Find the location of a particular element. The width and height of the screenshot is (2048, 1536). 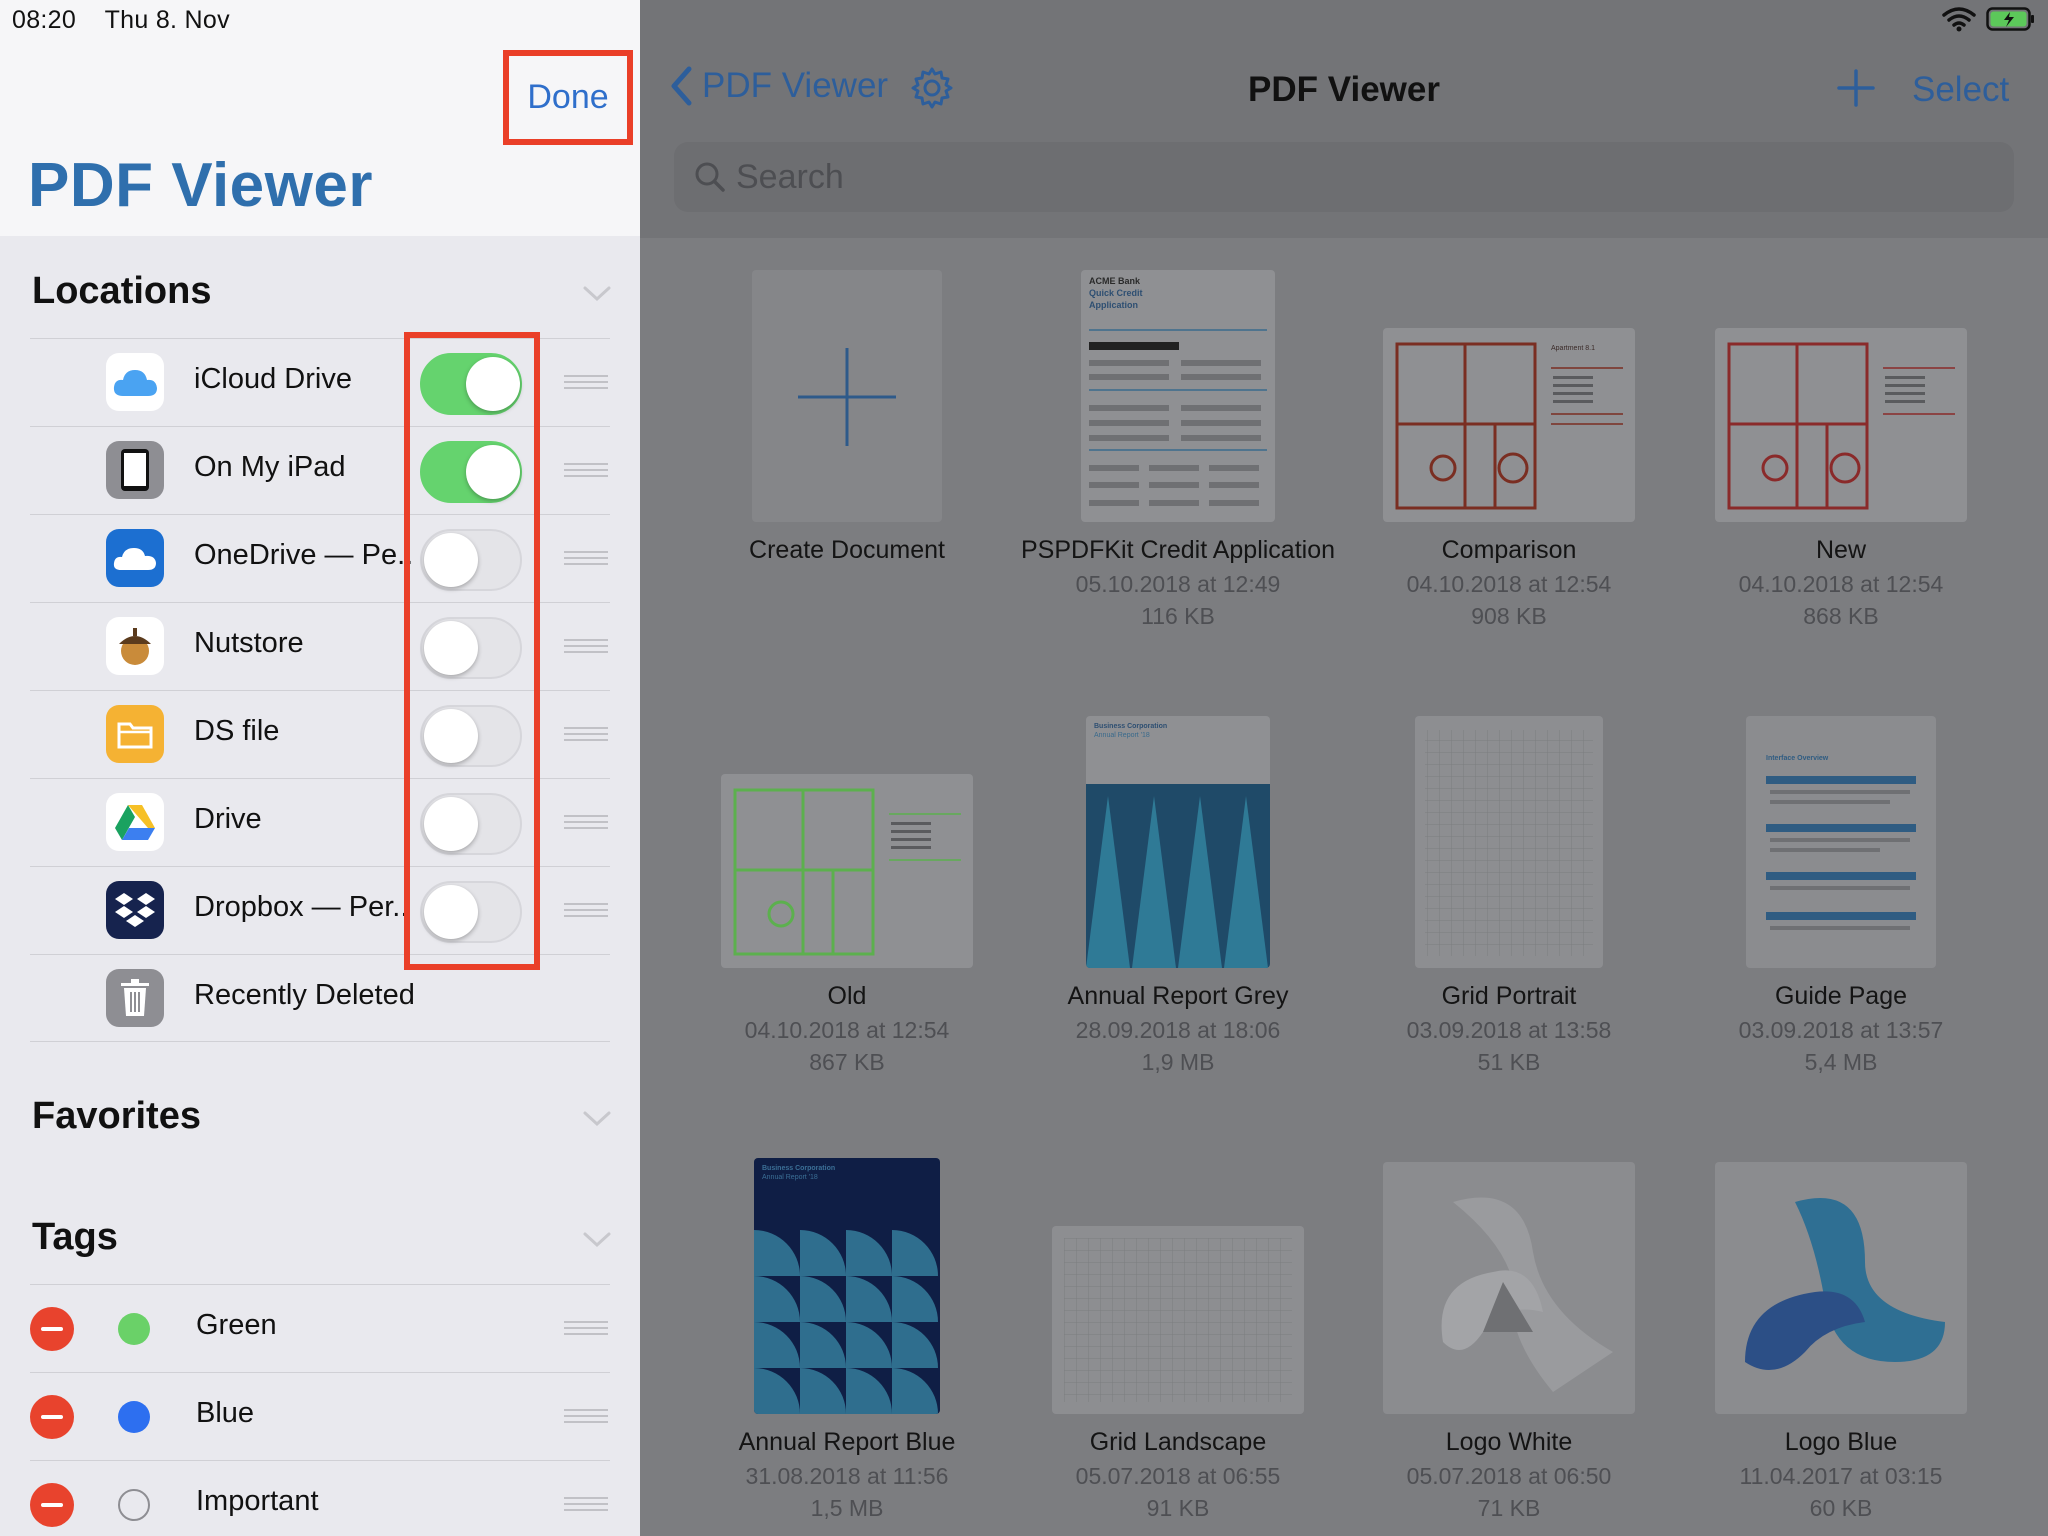

google-drive-icon is located at coordinates (135, 822).